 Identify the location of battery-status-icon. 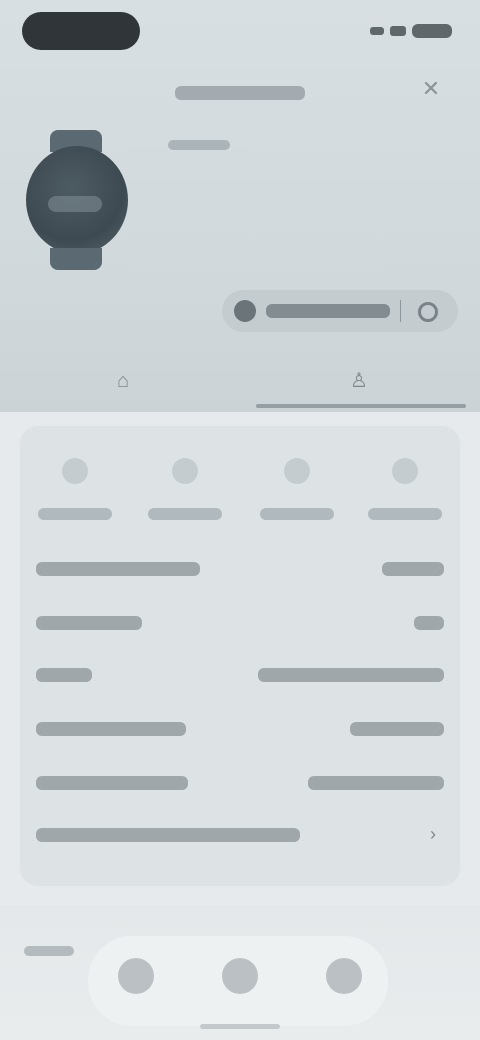
(432, 31).